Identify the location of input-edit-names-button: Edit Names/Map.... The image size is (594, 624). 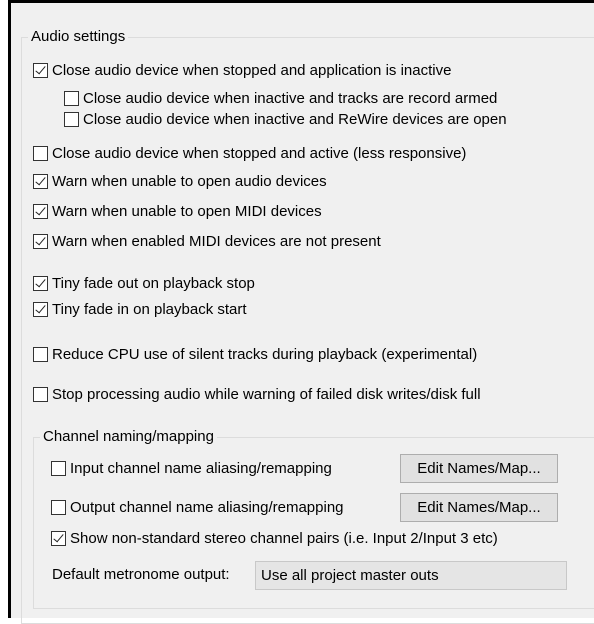
(479, 468).